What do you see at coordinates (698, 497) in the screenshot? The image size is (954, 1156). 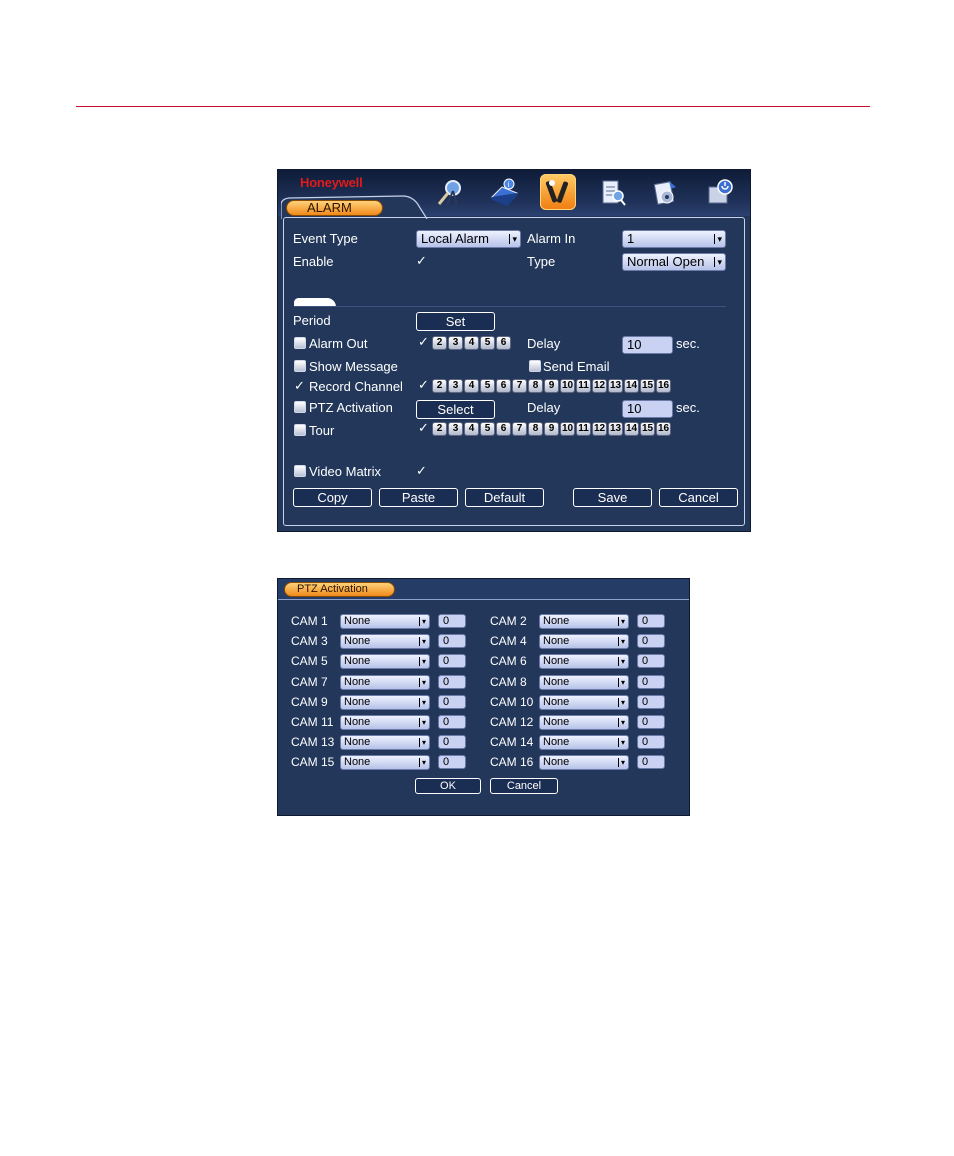 I see `cancel-button: Cancel` at bounding box center [698, 497].